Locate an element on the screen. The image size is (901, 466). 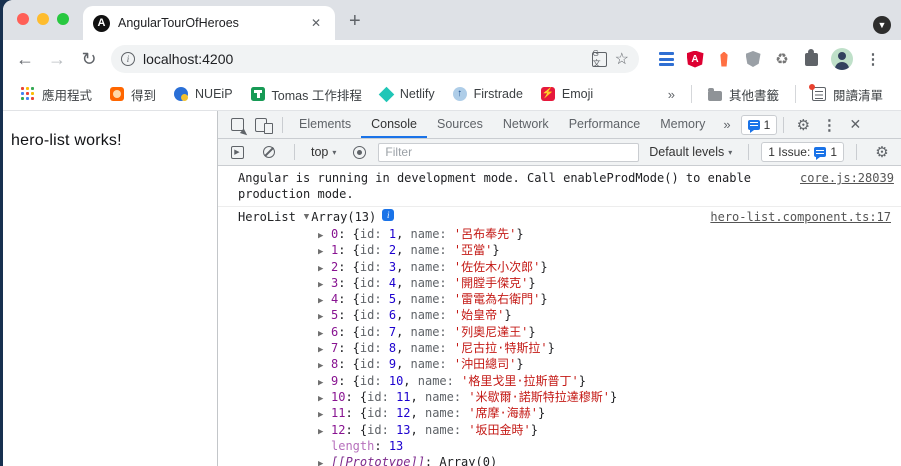
bookmark-item: 應用程式 is located at coordinates (56, 94).